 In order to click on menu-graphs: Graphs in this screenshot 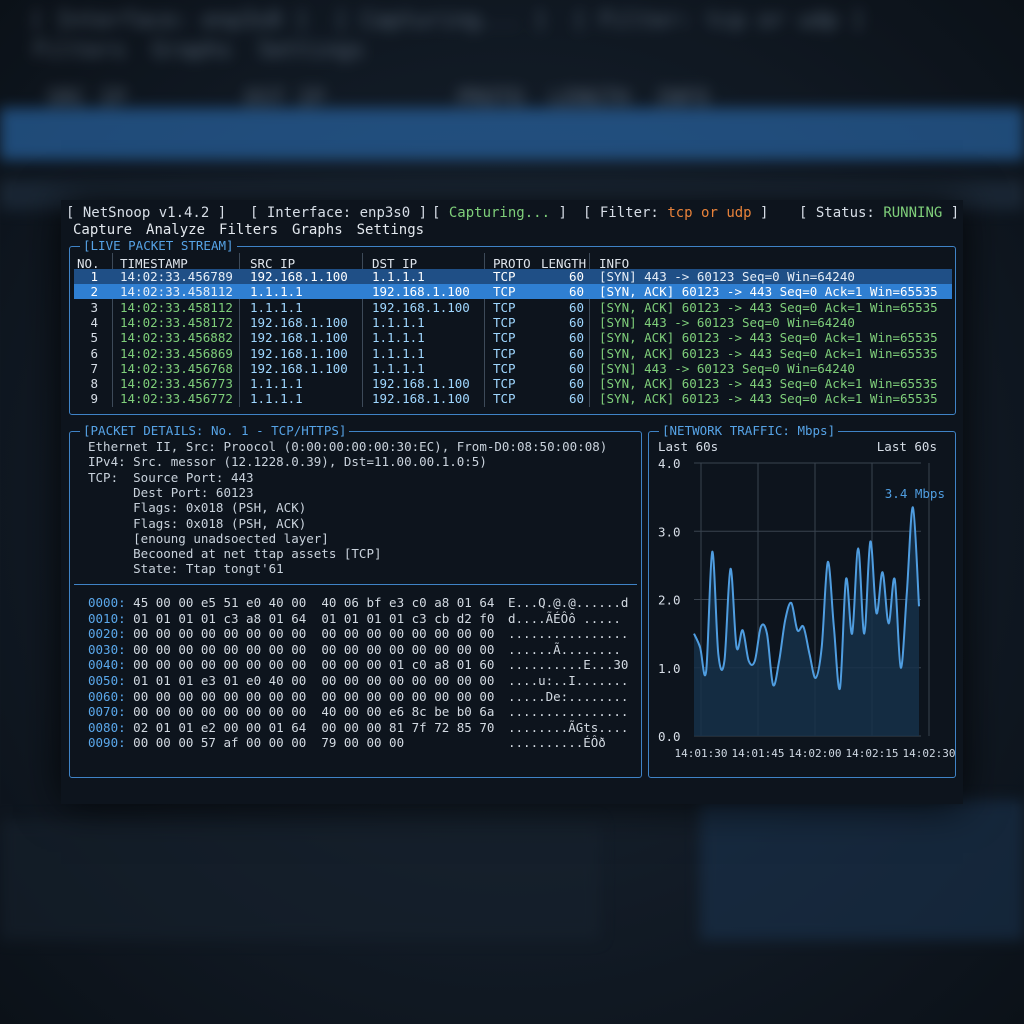, I will do `click(317, 230)`.